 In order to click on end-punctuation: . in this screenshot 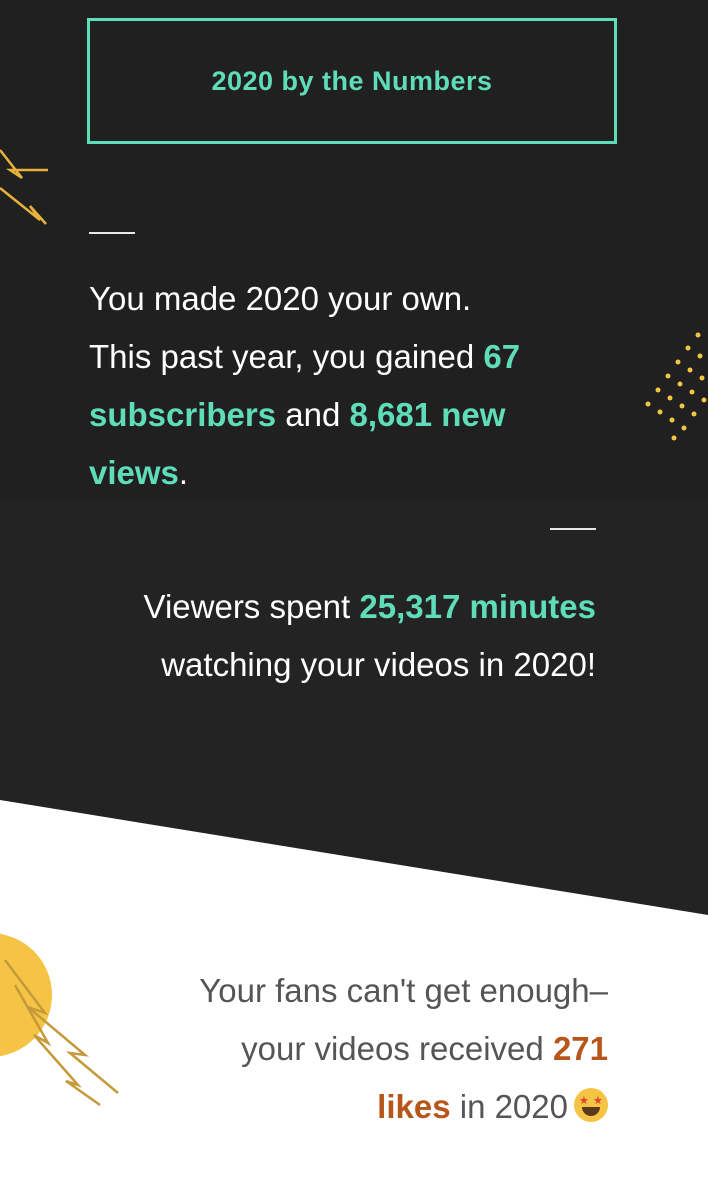, I will do `click(183, 472)`.